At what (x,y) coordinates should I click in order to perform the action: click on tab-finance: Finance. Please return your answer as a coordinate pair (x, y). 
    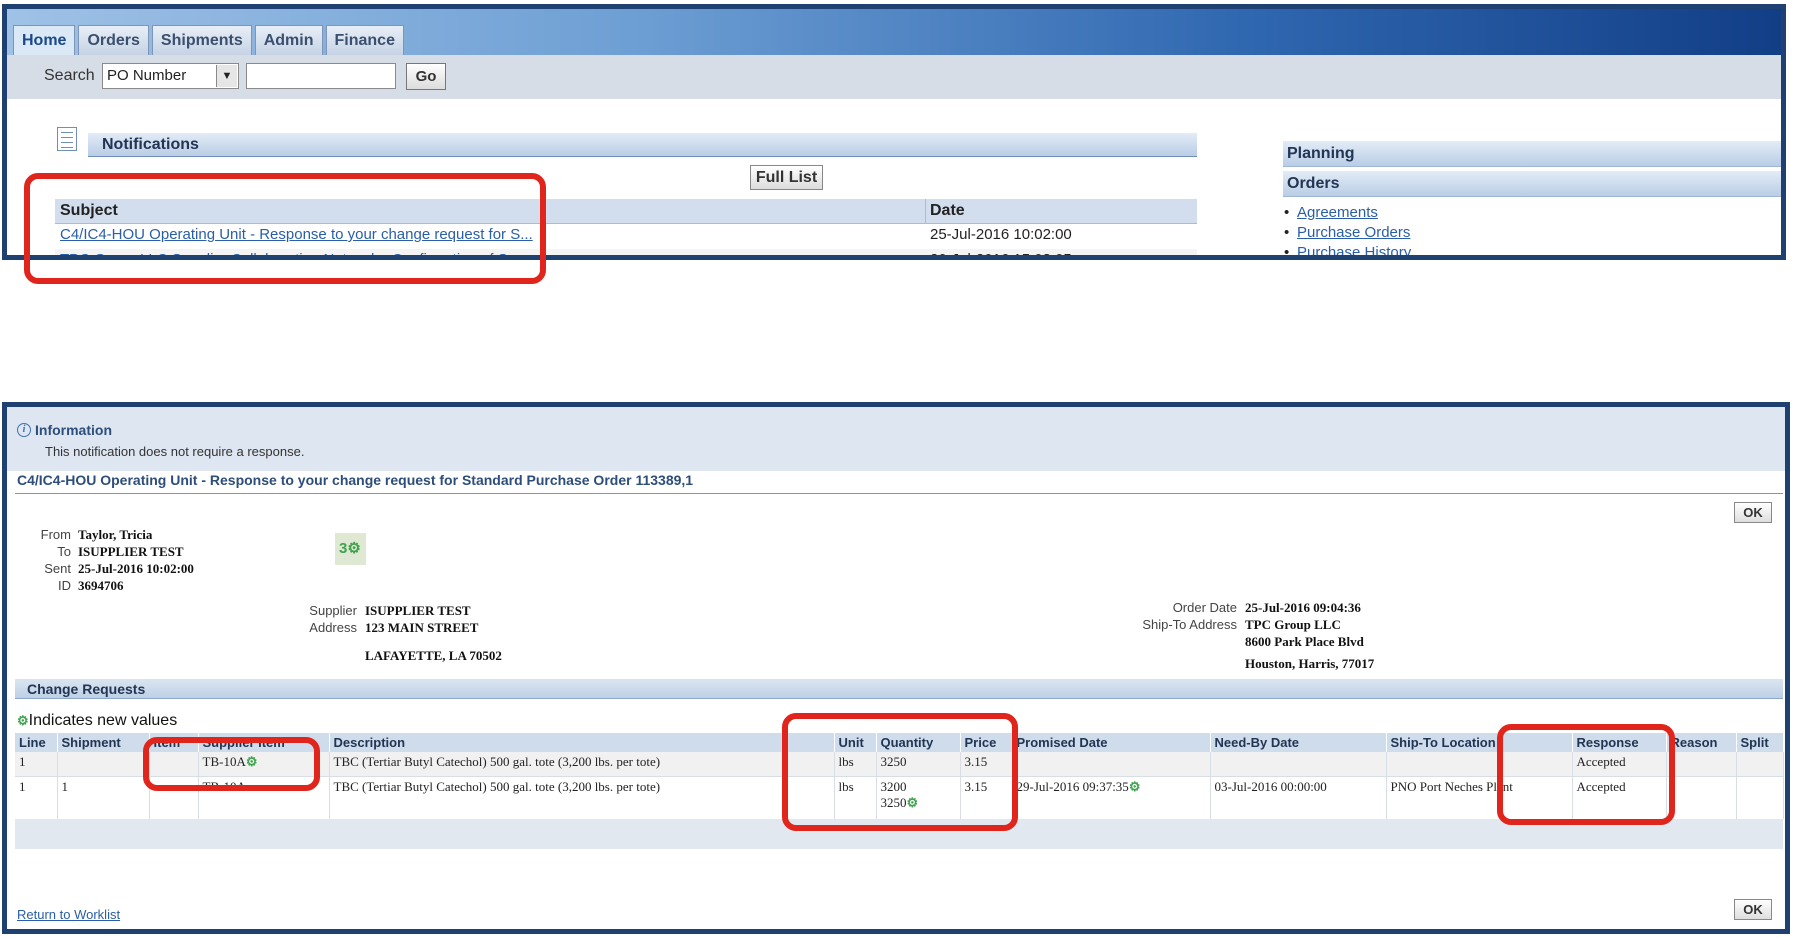
    Looking at the image, I should click on (364, 40).